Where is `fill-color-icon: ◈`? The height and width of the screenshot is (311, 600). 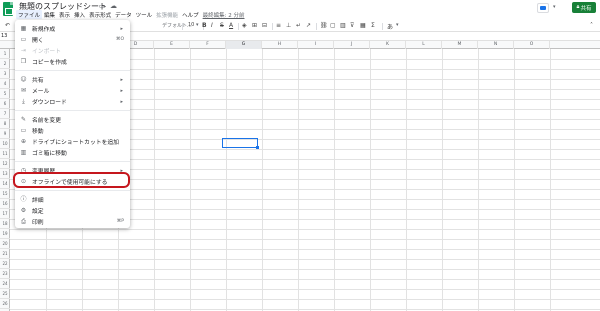 fill-color-icon: ◈ is located at coordinates (244, 25).